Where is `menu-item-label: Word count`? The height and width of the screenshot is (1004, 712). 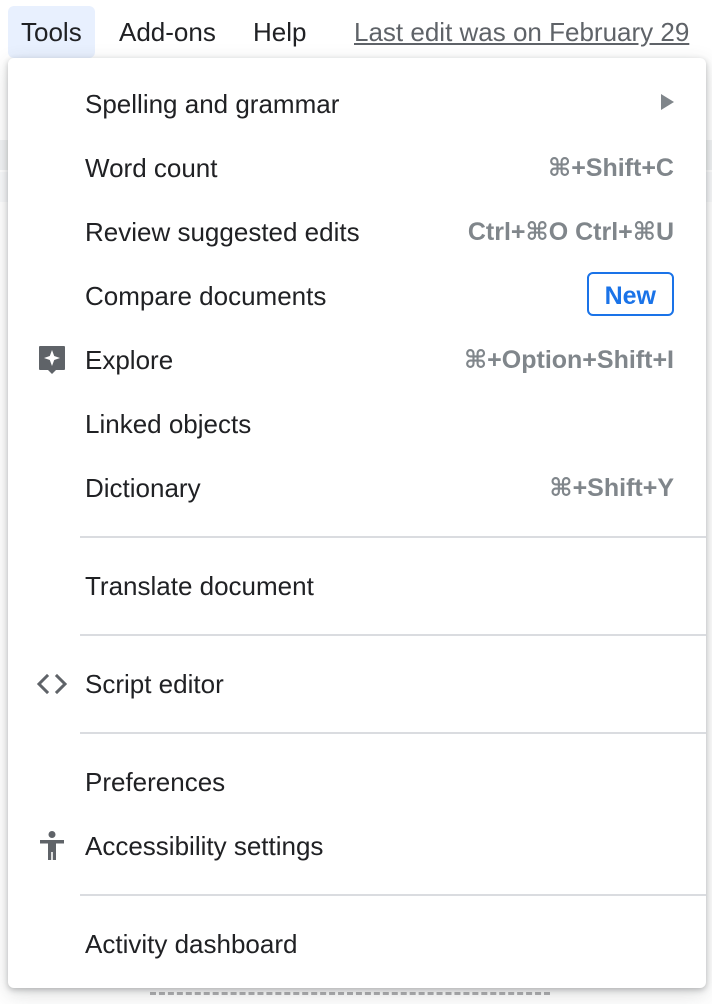 menu-item-label: Word count is located at coordinates (151, 168).